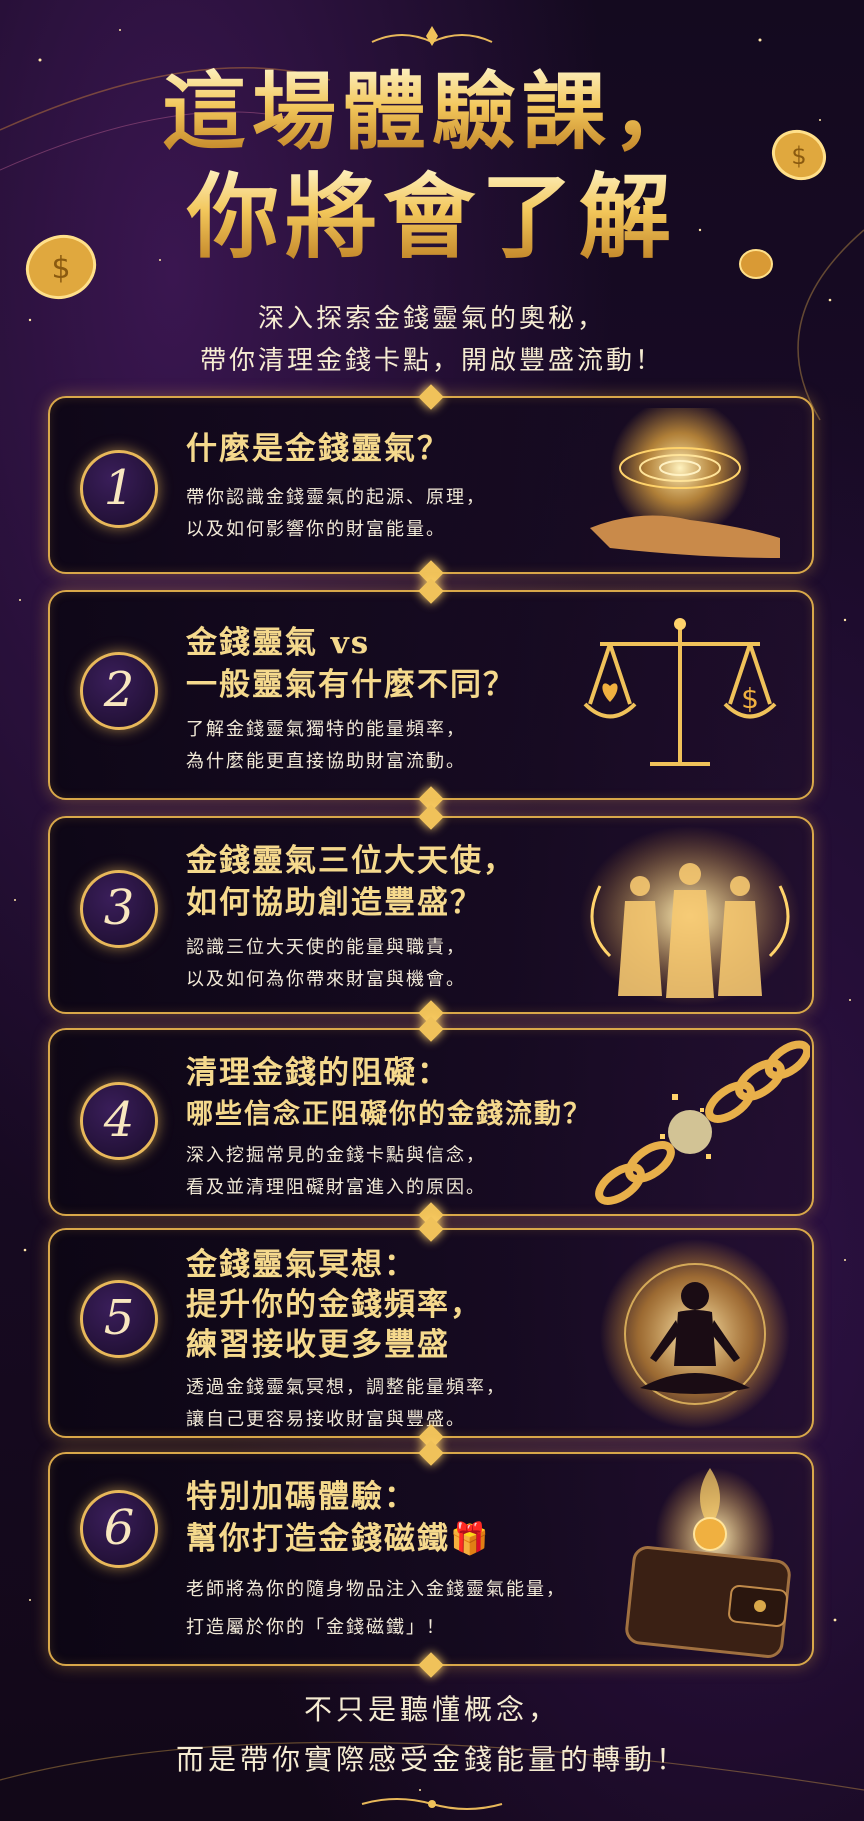  I want to click on footer-line2: 而是帶你實際感受金錢能量的轉動！, so click(431, 1759).